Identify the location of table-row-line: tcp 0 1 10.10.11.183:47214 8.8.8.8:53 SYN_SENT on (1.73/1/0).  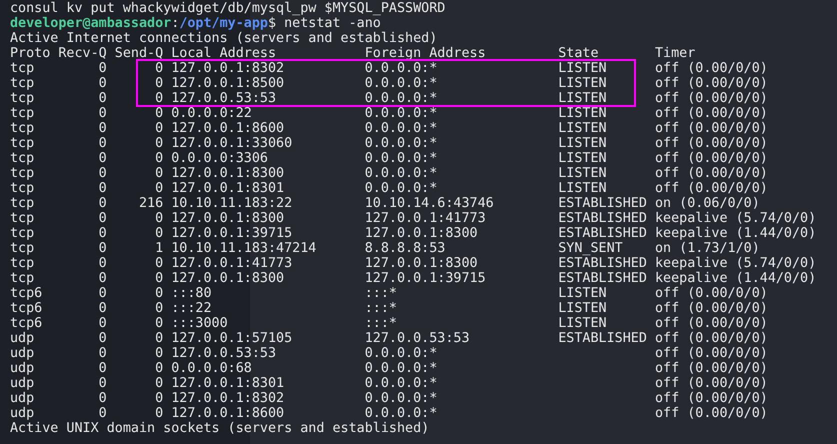
(385, 248).